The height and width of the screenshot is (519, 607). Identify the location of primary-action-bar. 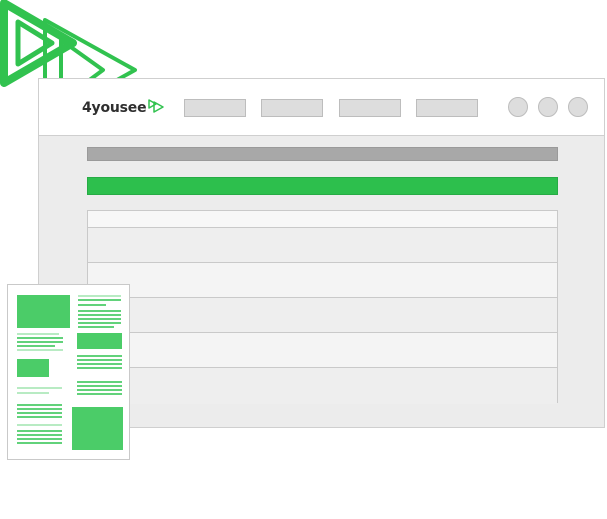
(322, 186).